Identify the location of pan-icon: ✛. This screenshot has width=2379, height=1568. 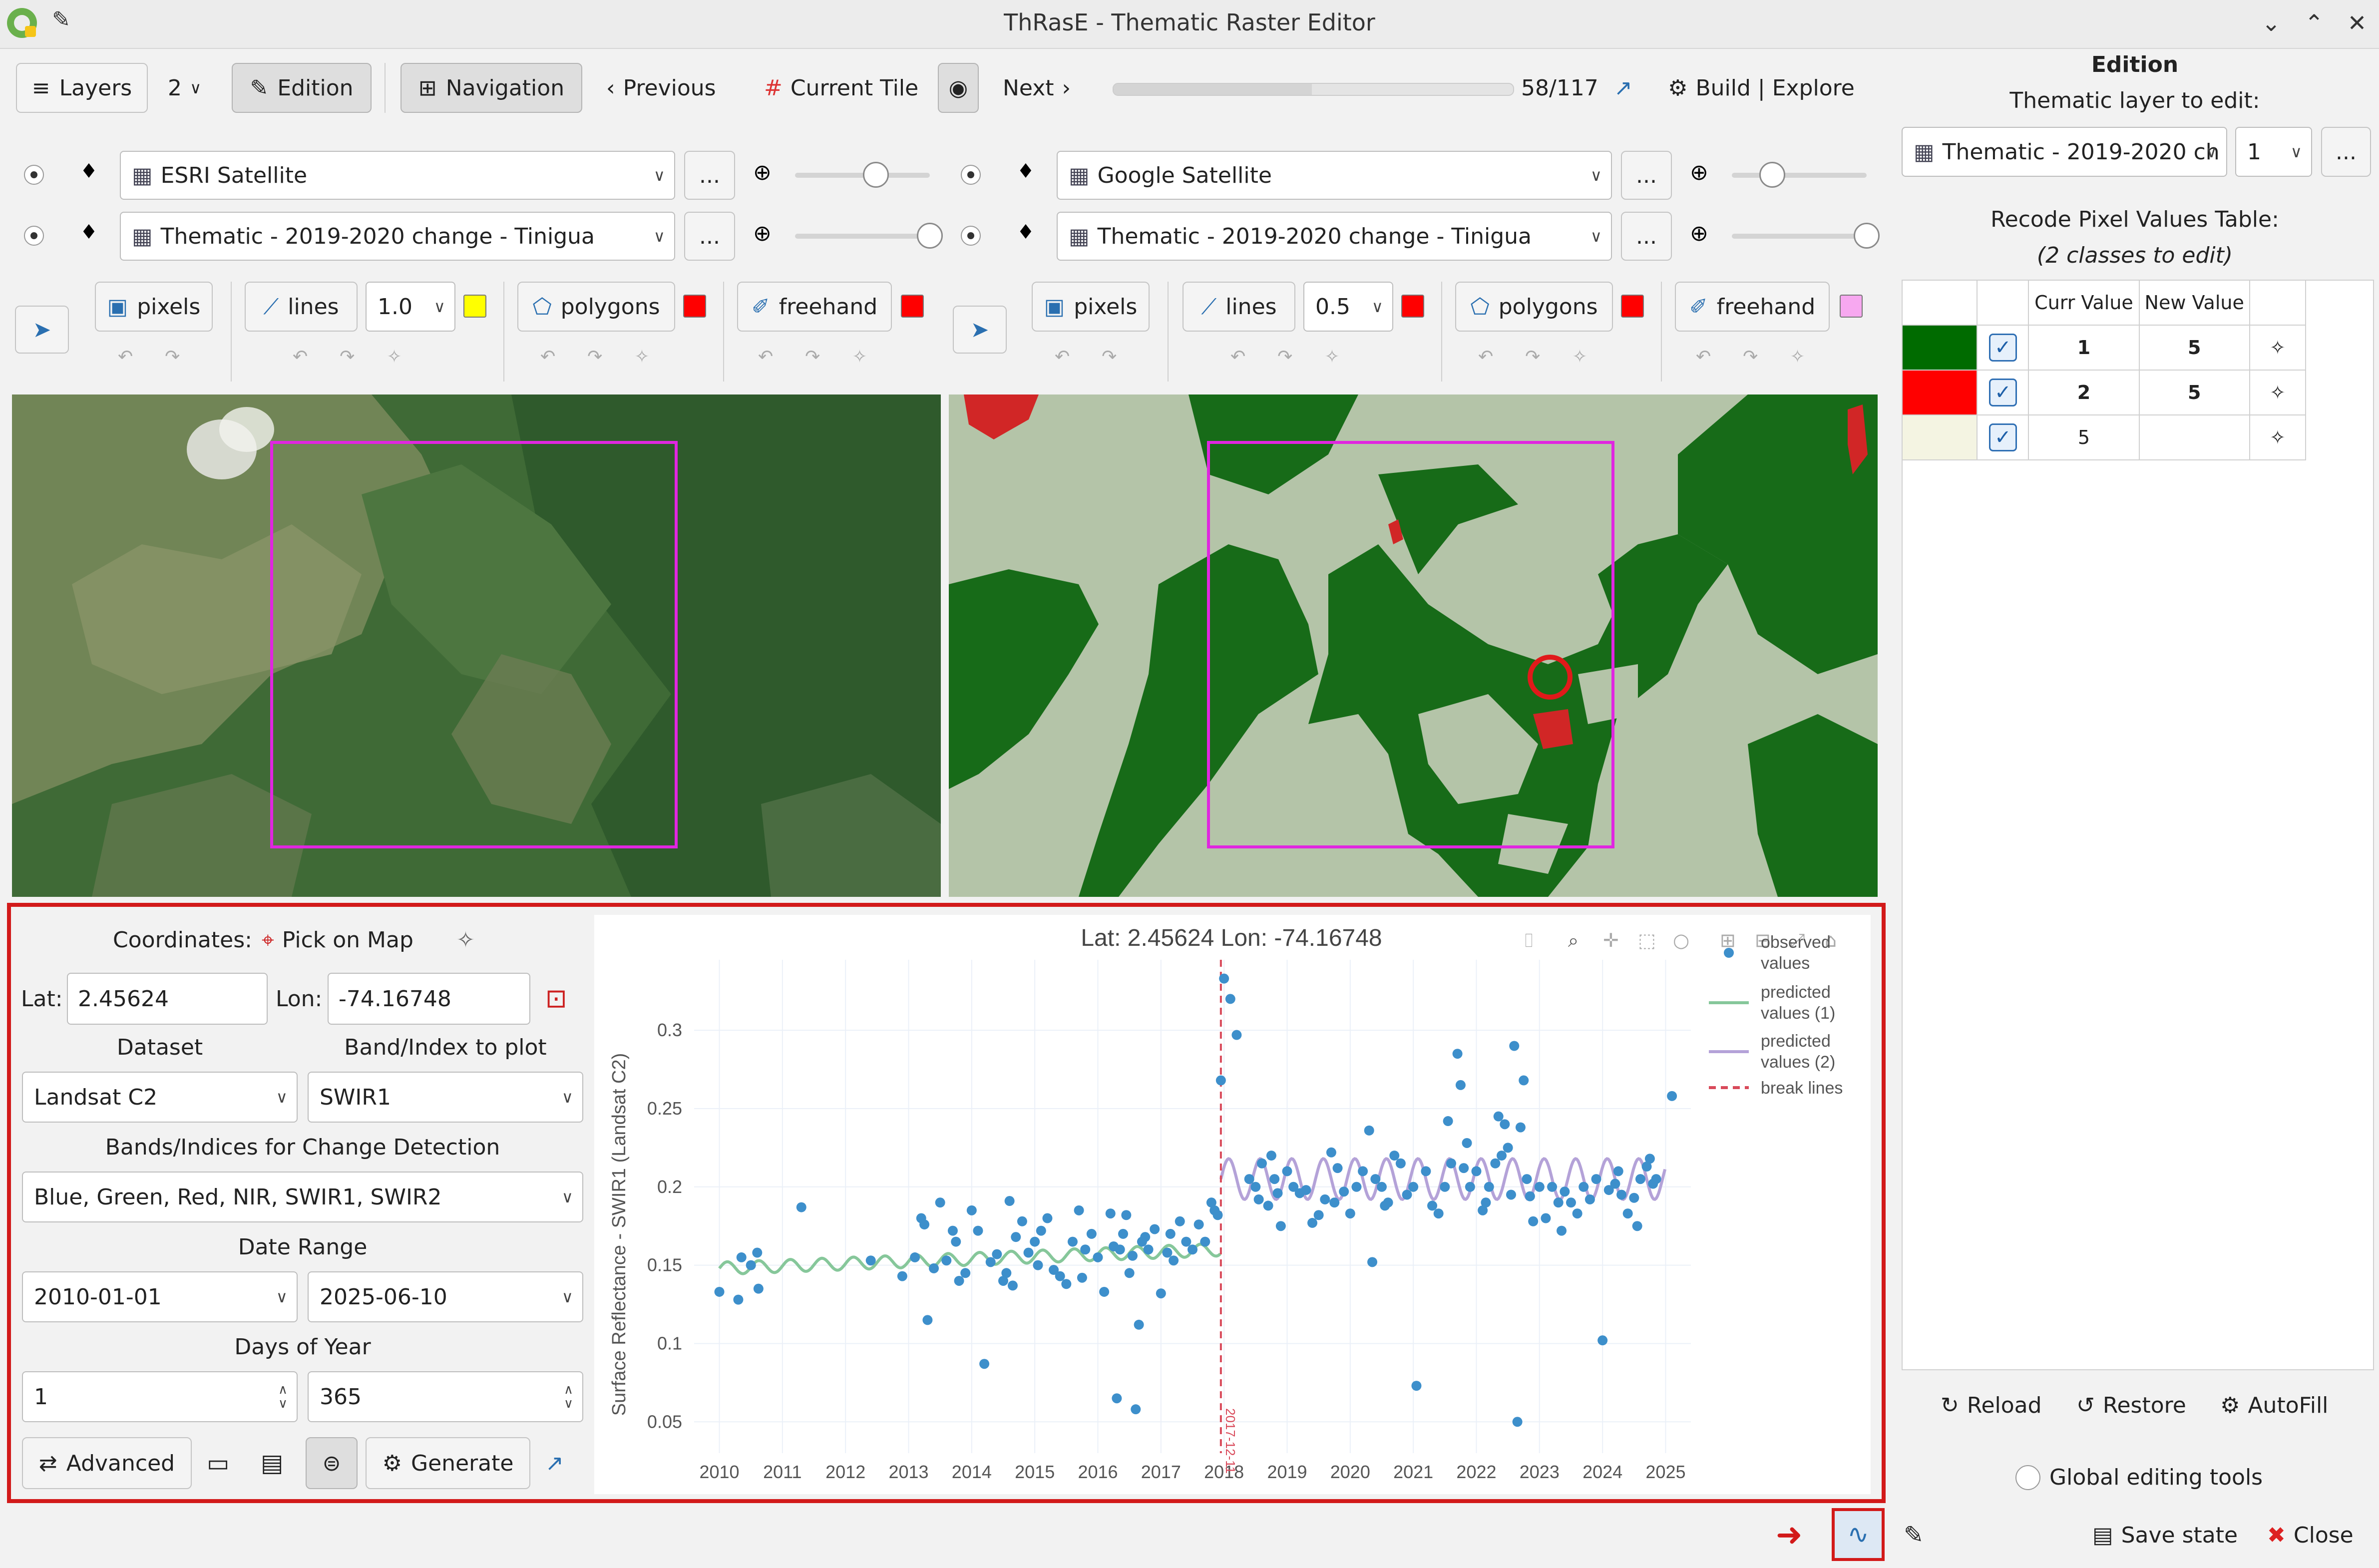
(1611, 940).